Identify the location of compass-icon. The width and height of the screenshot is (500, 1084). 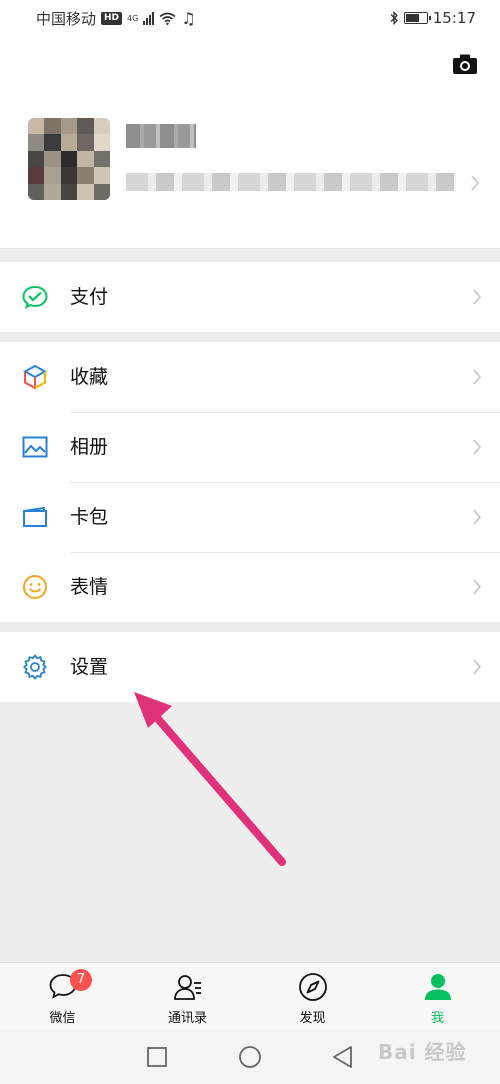
(312, 987).